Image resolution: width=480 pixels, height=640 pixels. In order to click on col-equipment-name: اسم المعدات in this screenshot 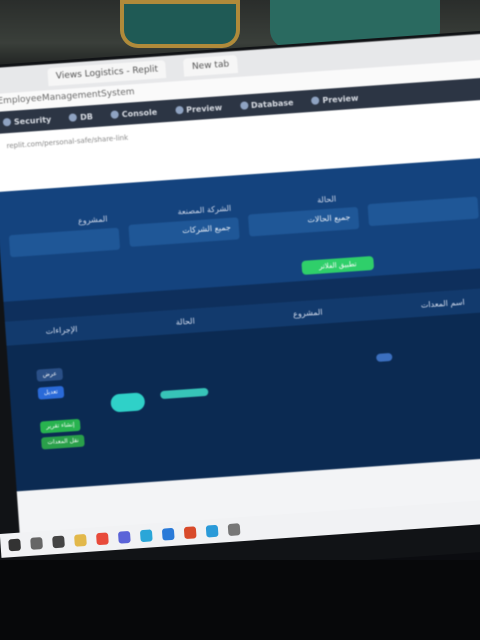, I will do `click(442, 303)`.